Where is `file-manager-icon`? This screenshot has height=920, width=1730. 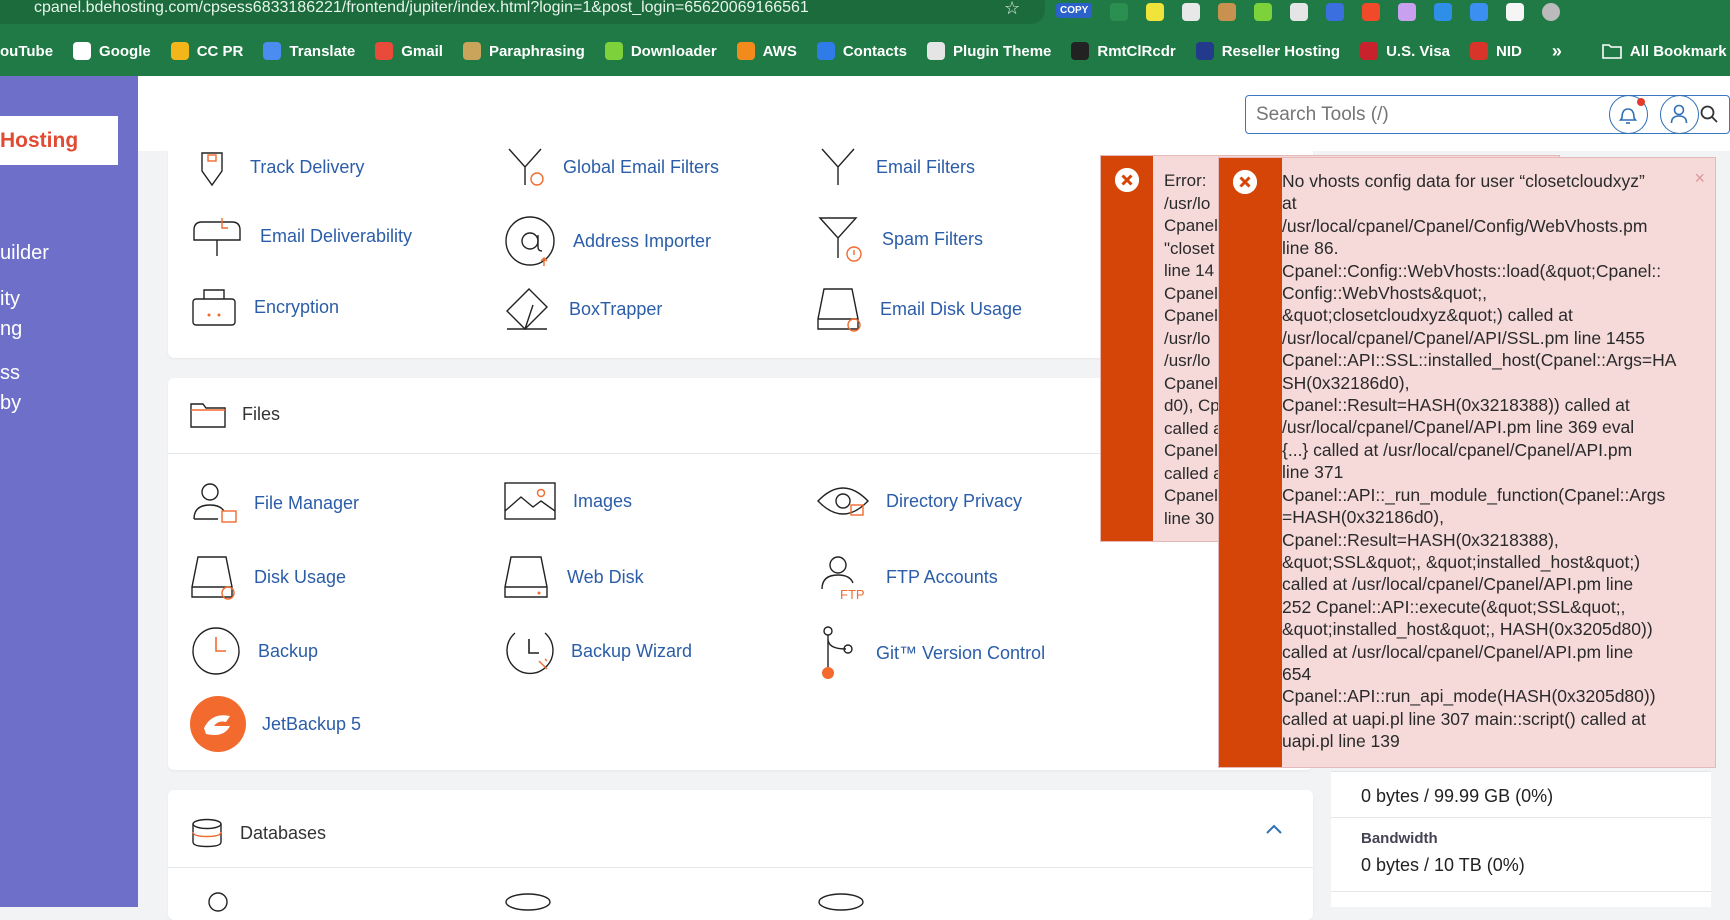
file-manager-icon is located at coordinates (215, 503).